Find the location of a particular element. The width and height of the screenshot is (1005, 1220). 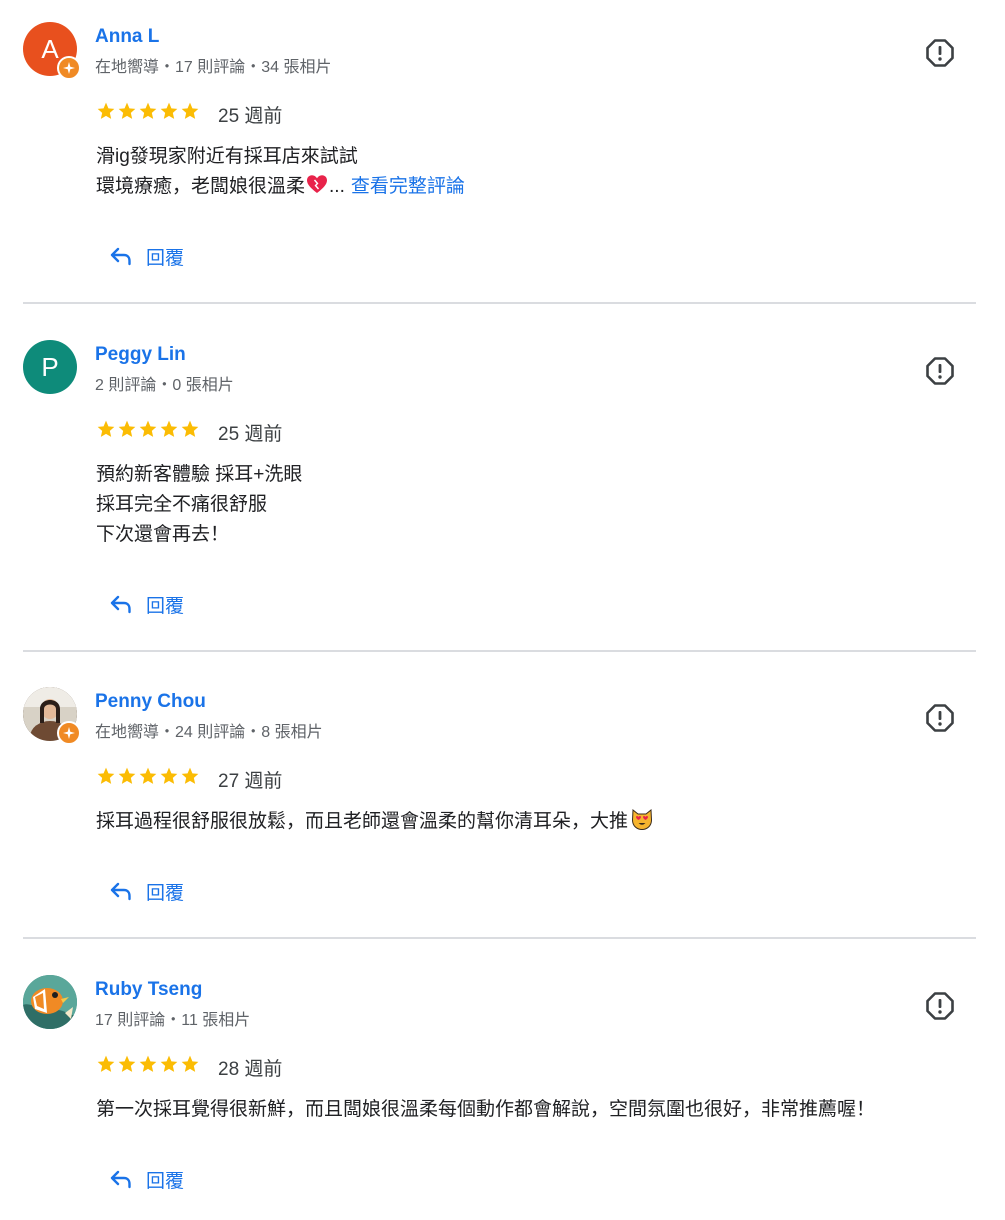

review-line: 環境療癒，老闆娘很溫柔 is located at coordinates (201, 186).